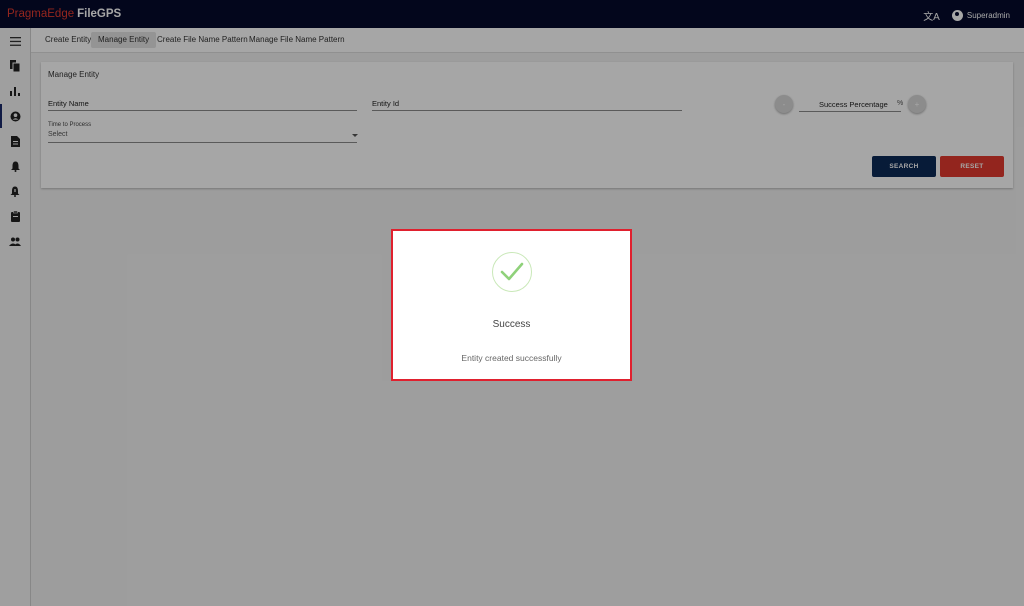 The width and height of the screenshot is (1024, 606). I want to click on dialog-title: Success, so click(511, 324).